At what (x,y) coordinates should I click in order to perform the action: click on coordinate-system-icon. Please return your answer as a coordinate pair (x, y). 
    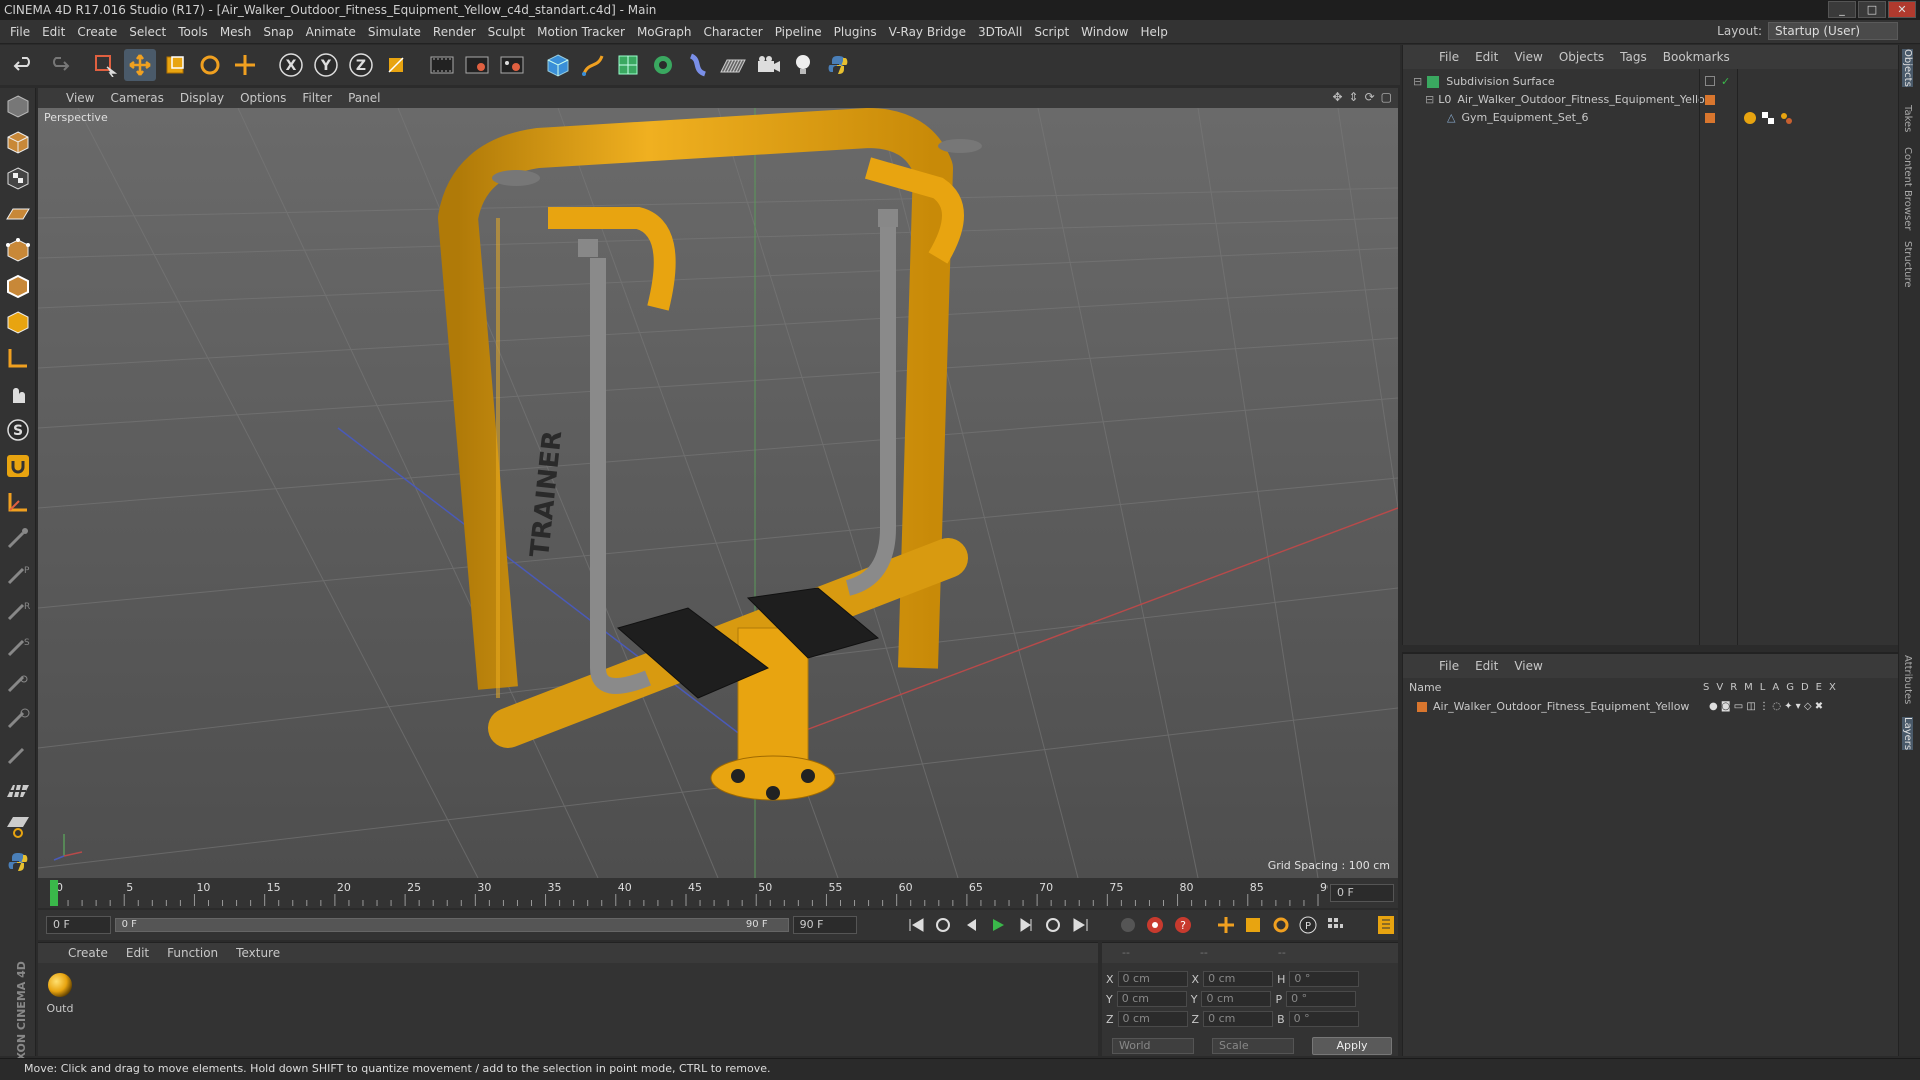
    Looking at the image, I should click on (396, 65).